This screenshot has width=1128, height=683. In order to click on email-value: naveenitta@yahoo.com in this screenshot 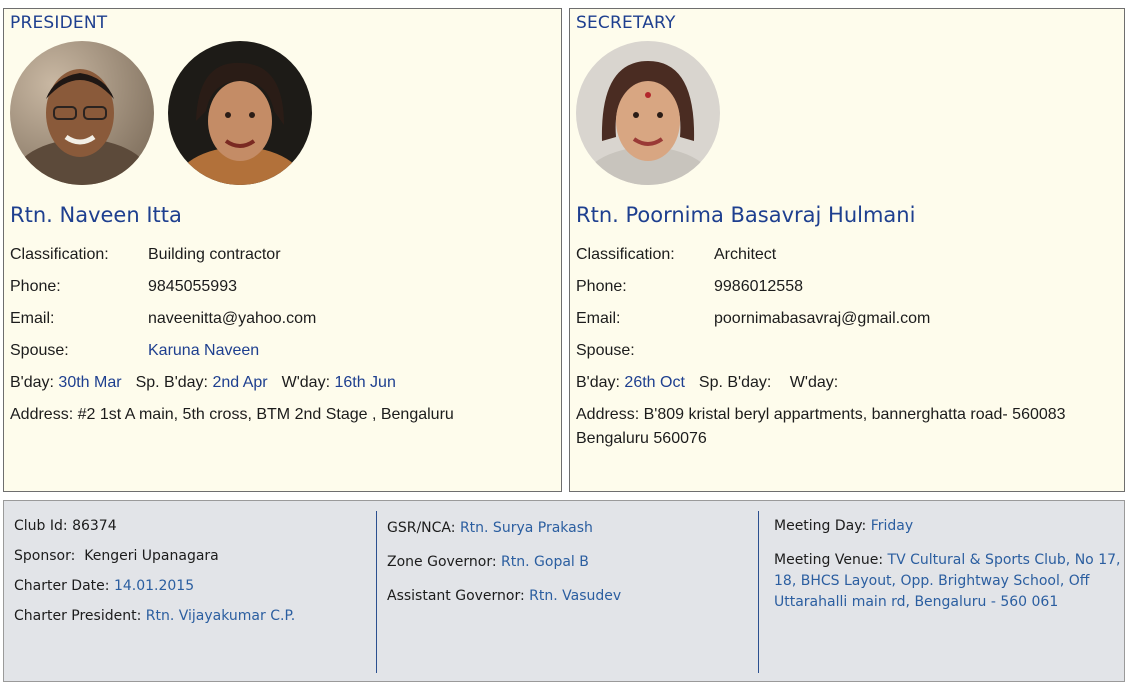, I will do `click(232, 319)`.